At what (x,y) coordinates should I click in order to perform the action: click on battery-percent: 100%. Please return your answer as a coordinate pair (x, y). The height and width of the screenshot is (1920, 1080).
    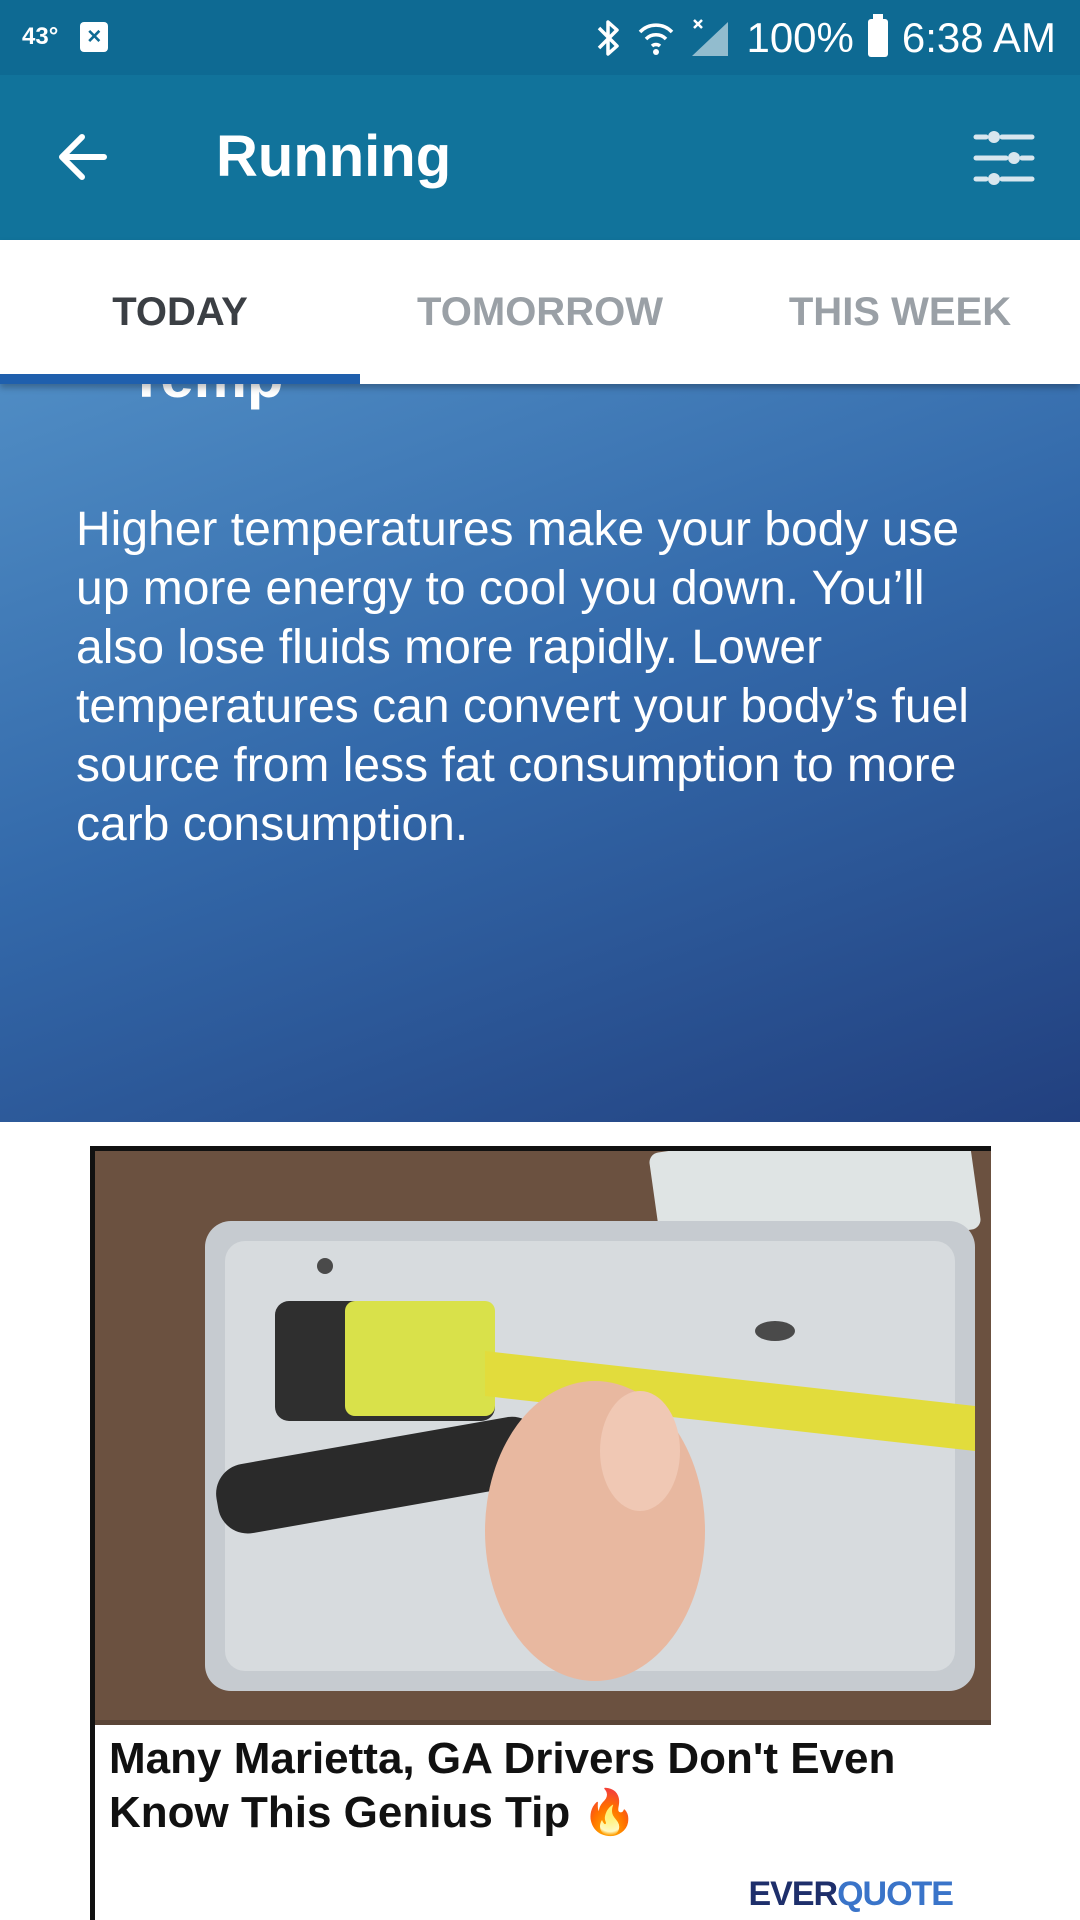
    Looking at the image, I should click on (800, 37).